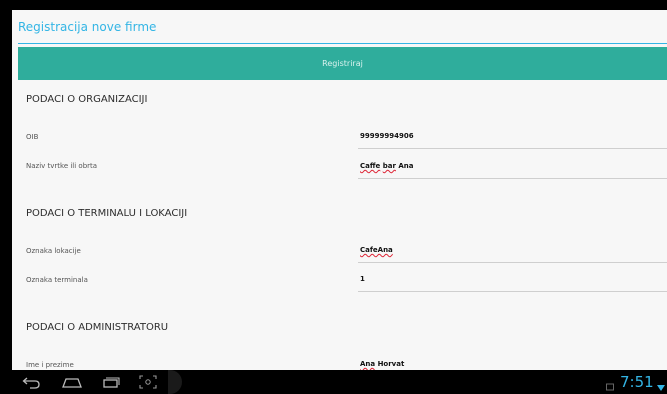 The height and width of the screenshot is (394, 667). Describe the element at coordinates (512, 168) in the screenshot. I see `company-name-field: Caffe bar Ana` at that location.